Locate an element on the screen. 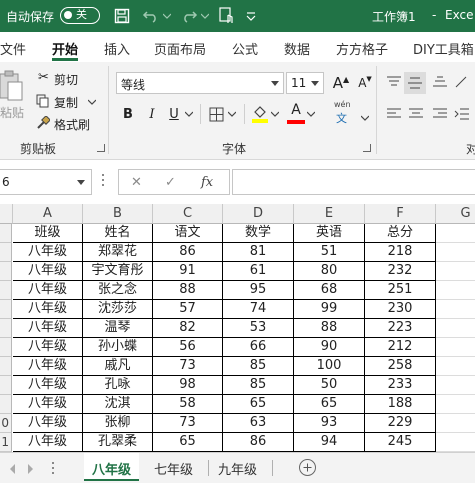 The image size is (475, 483). font-size-combo: 11 is located at coordinates (305, 83).